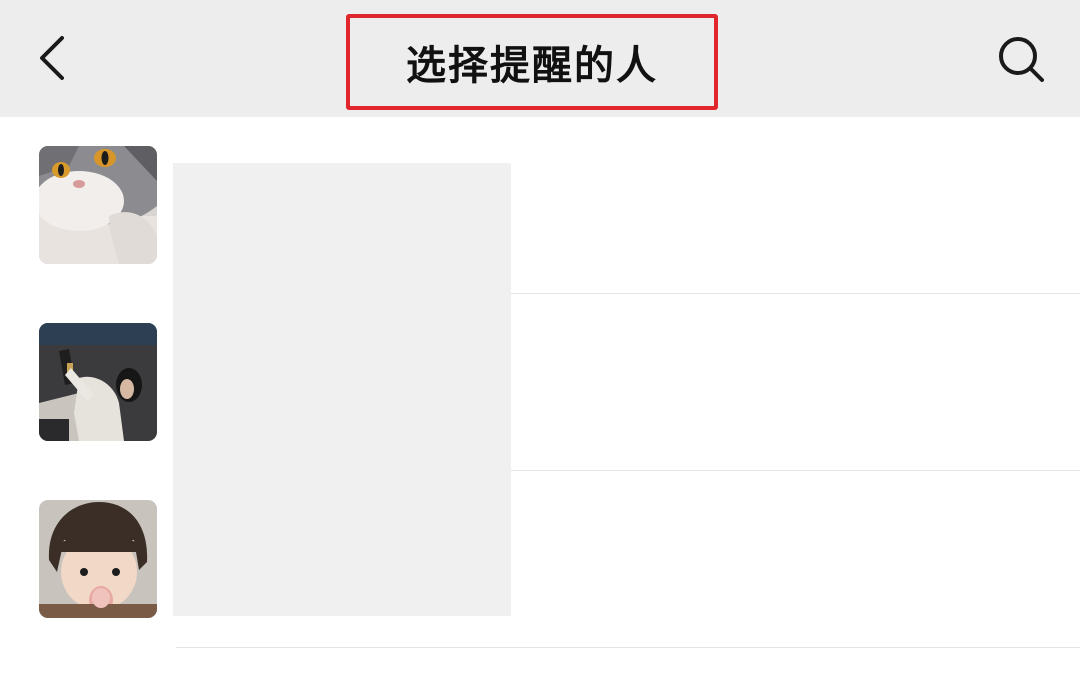  I want to click on cat-photo-avatar, so click(98, 205).